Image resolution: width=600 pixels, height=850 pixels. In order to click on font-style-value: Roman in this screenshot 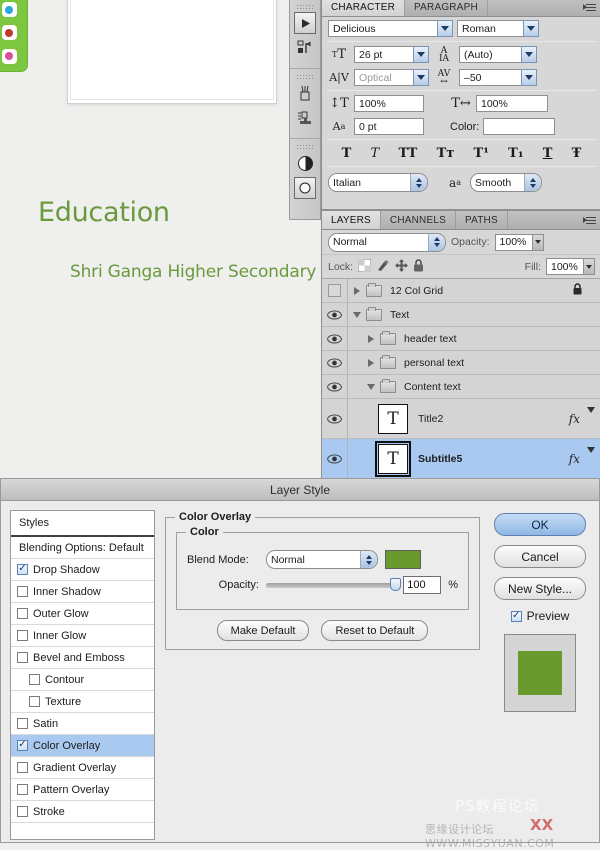, I will do `click(490, 28)`.